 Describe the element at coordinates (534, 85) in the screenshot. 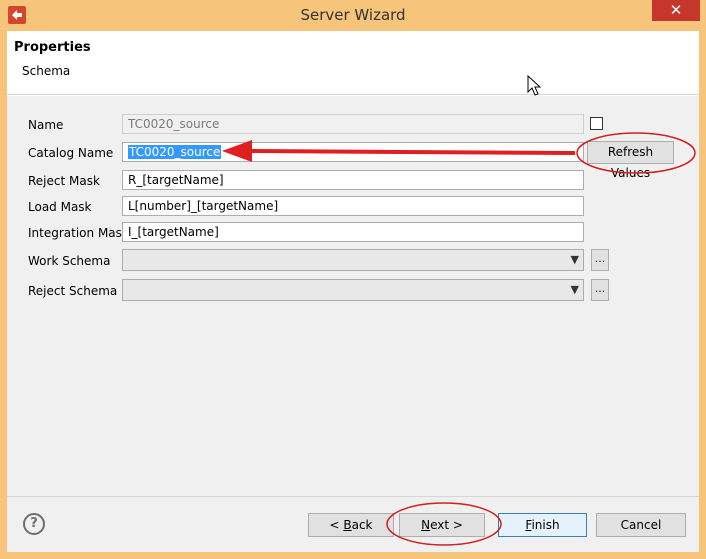

I see `mouse-cursor-icon` at that location.